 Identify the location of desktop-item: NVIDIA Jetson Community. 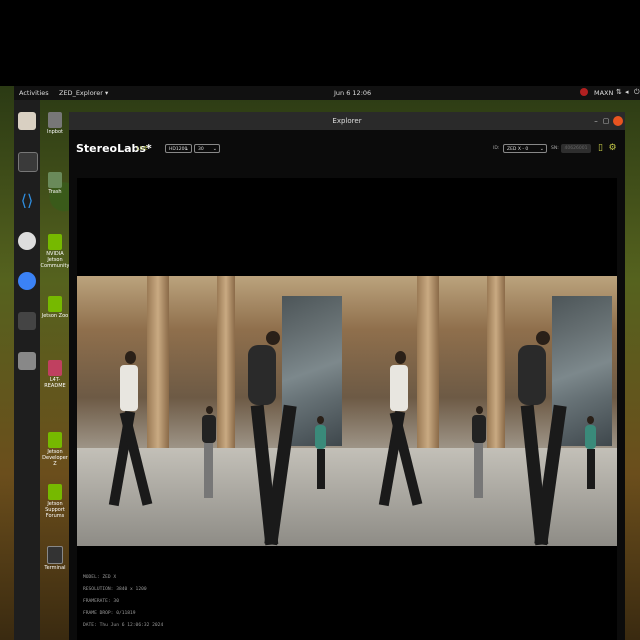
(55, 251).